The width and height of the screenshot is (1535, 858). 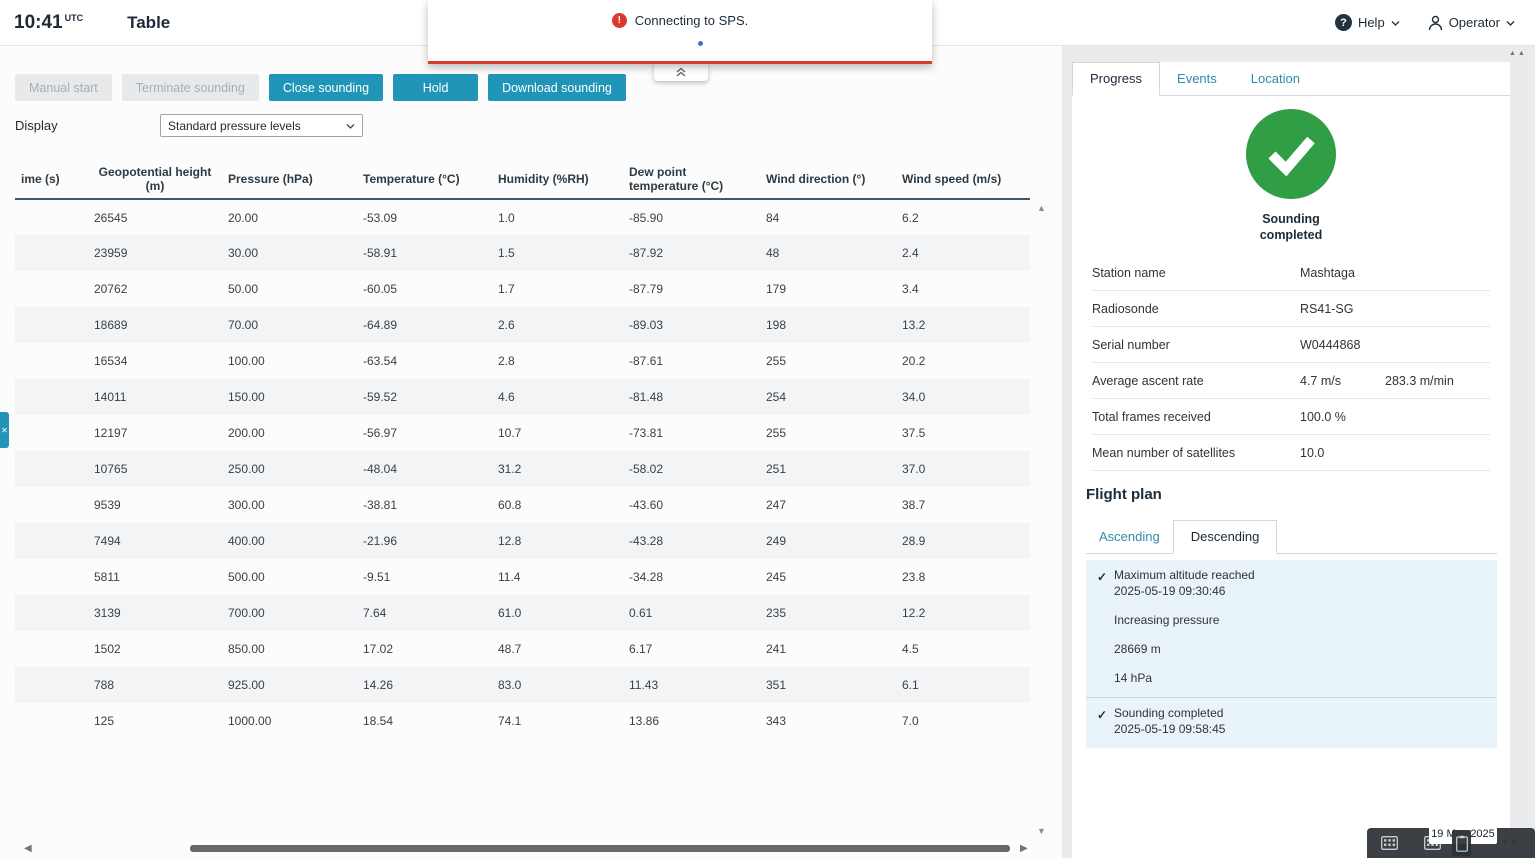 What do you see at coordinates (914, 433) in the screenshot?
I see `table-cell: 37.5` at bounding box center [914, 433].